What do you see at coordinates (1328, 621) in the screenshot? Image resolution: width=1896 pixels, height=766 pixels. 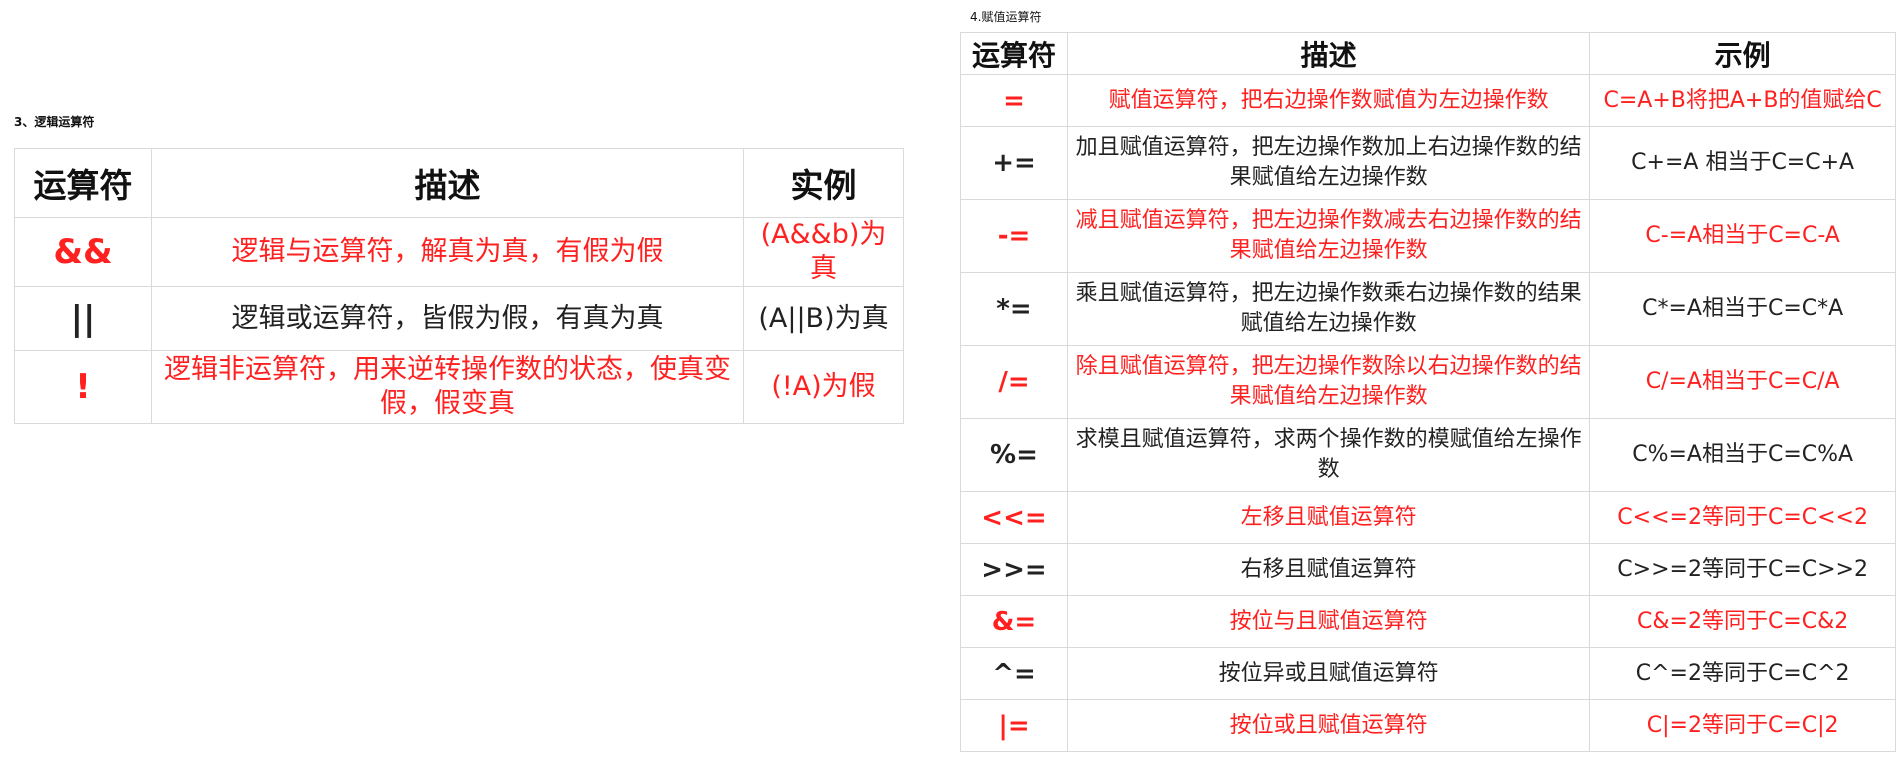 I see `description-cell: 按位与且赋值运算符` at bounding box center [1328, 621].